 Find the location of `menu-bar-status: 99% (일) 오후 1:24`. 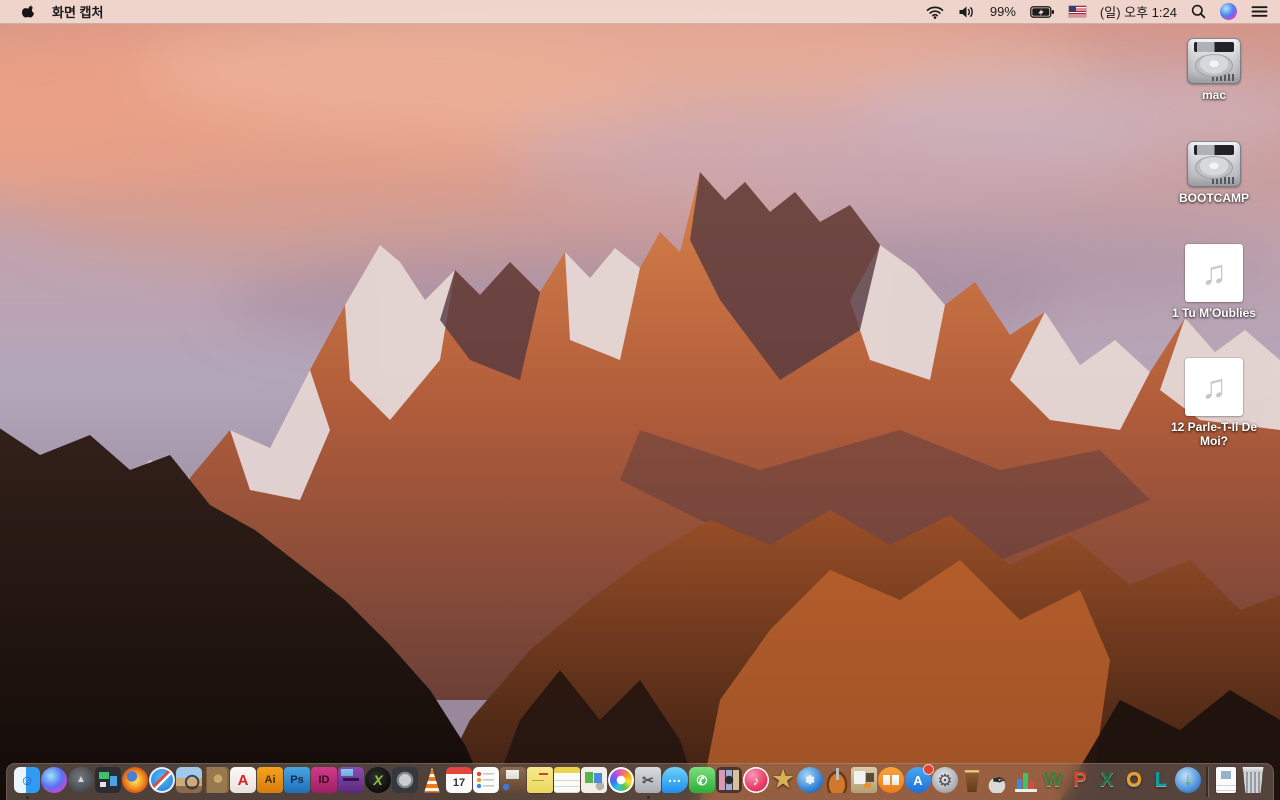

menu-bar-status: 99% (일) 오후 1:24 is located at coordinates (1103, 11).